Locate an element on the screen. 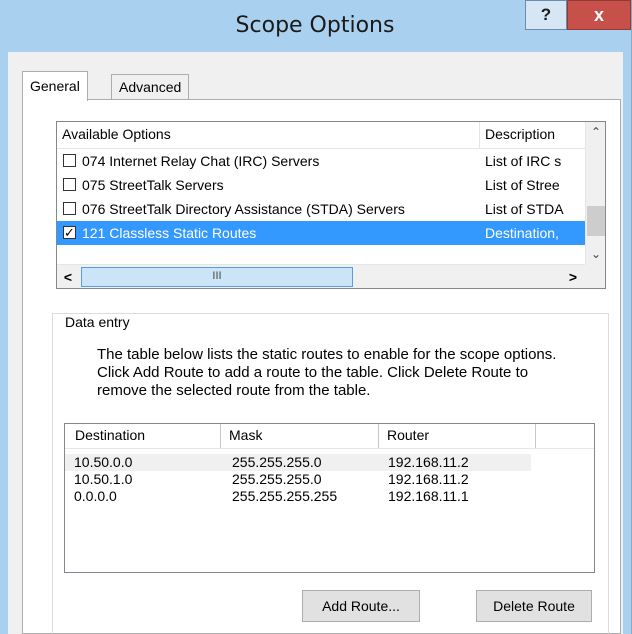 The height and width of the screenshot is (634, 632). option-name: 121 Classless Static Routes is located at coordinates (169, 233).